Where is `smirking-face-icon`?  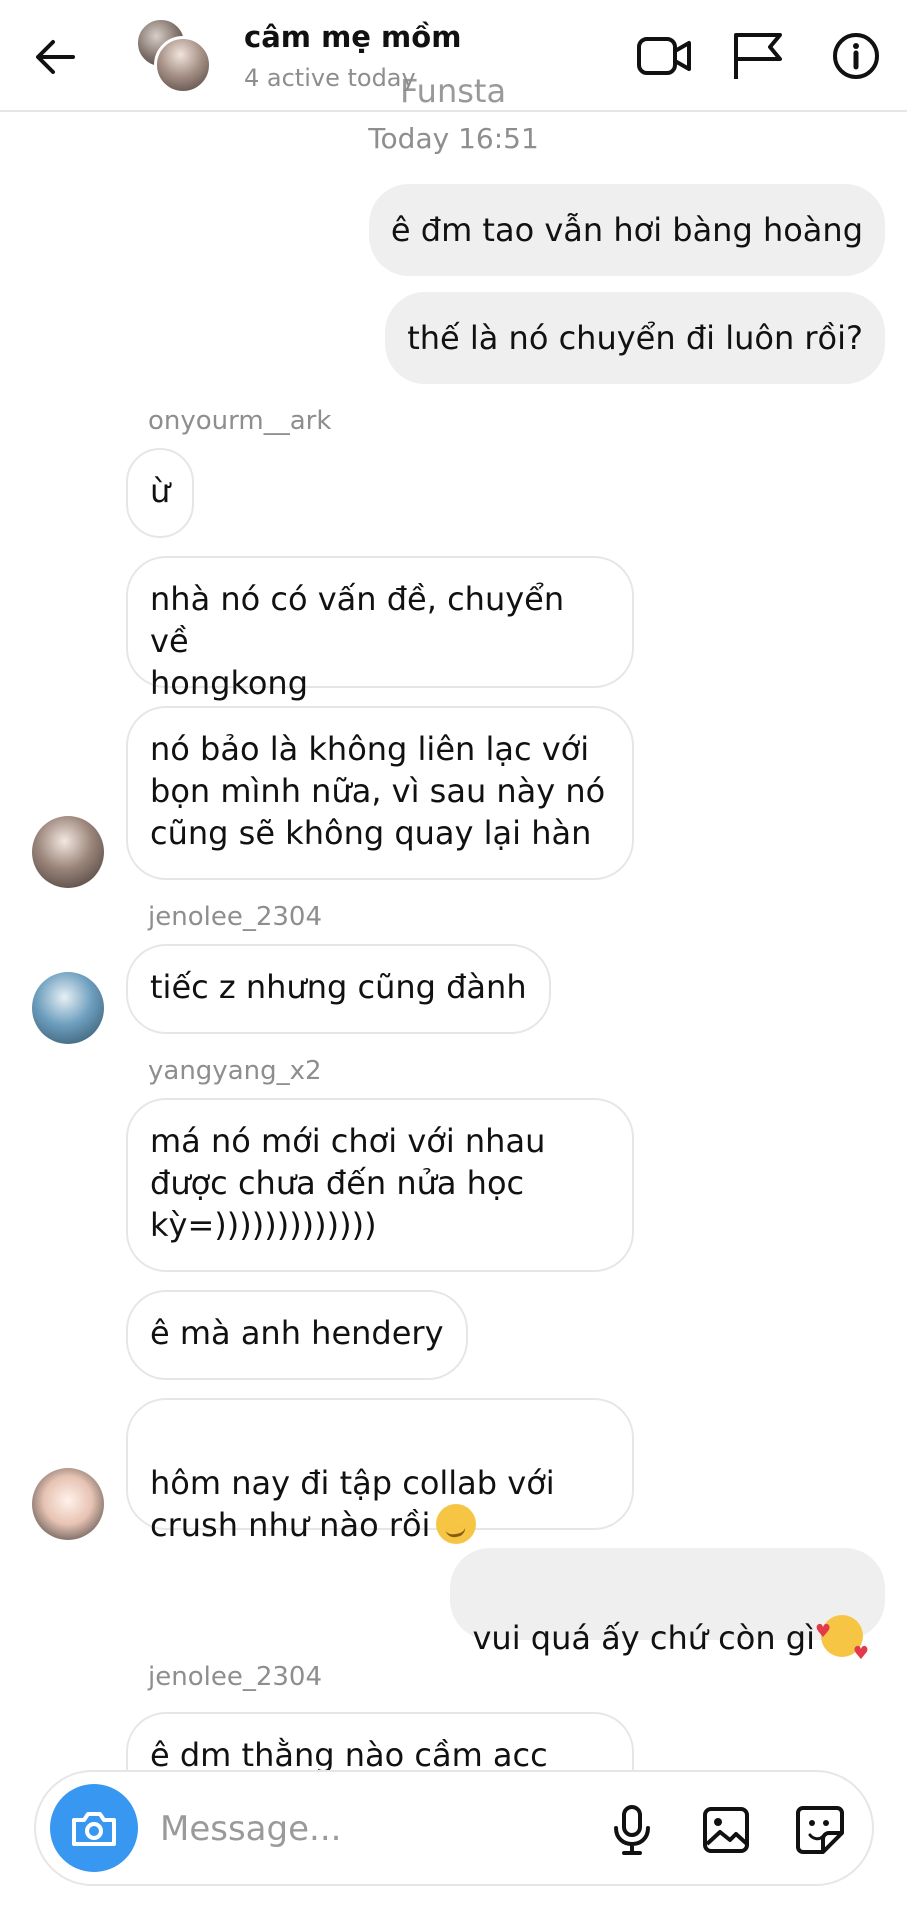
smirking-face-icon is located at coordinates (456, 1524).